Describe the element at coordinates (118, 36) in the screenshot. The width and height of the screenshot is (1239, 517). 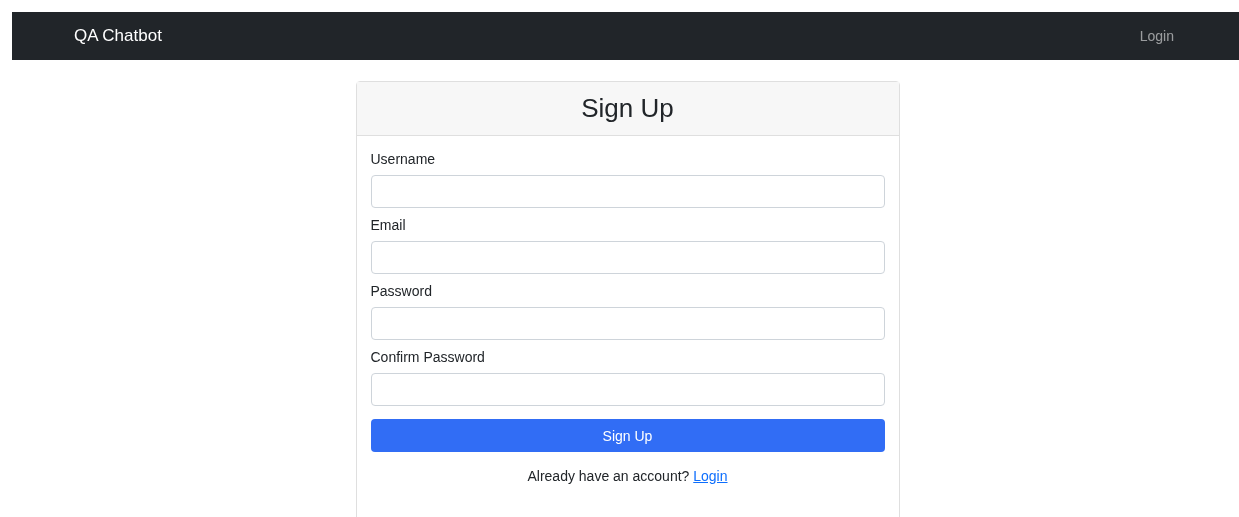
I see `brand-link: QA Chatbot` at that location.